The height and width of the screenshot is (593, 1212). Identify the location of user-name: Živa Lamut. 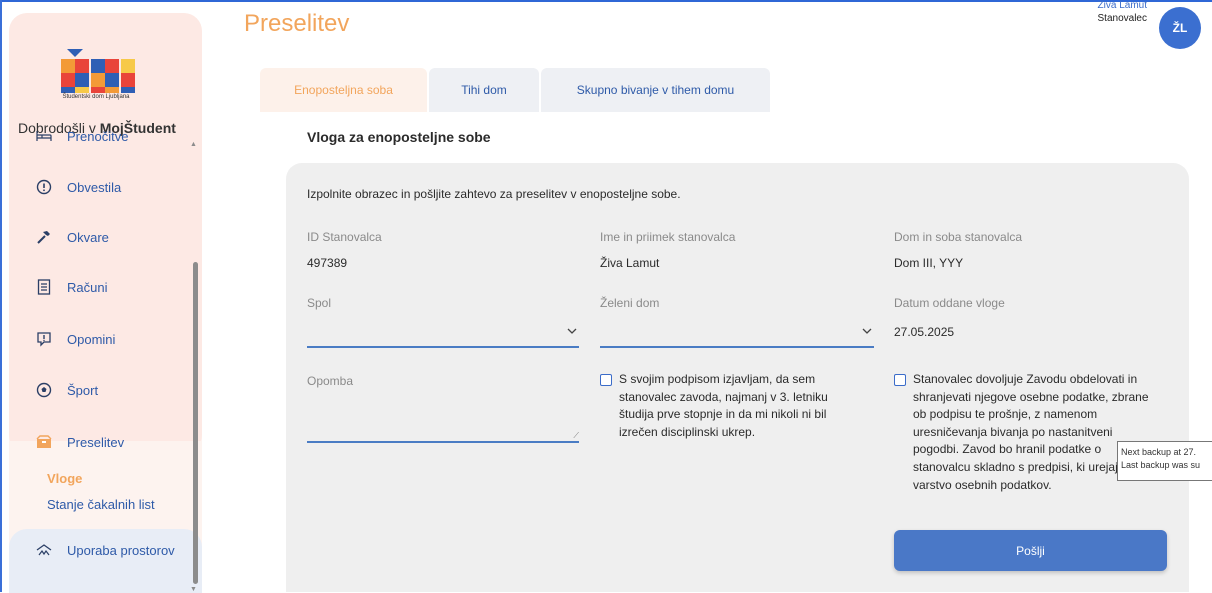
(1122, 5).